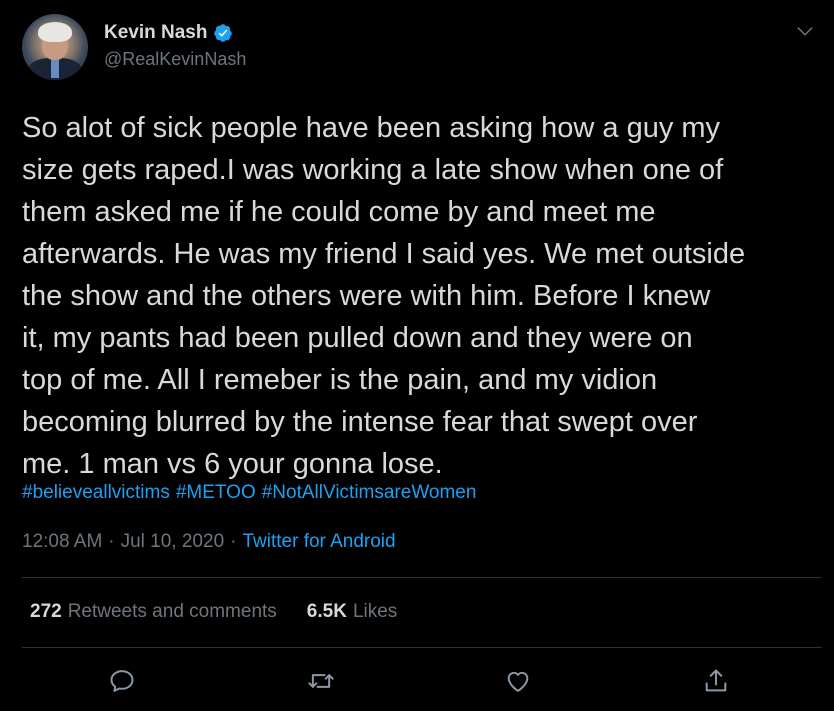  Describe the element at coordinates (62, 542) in the screenshot. I see `tweet-time: 12:08 AM` at that location.